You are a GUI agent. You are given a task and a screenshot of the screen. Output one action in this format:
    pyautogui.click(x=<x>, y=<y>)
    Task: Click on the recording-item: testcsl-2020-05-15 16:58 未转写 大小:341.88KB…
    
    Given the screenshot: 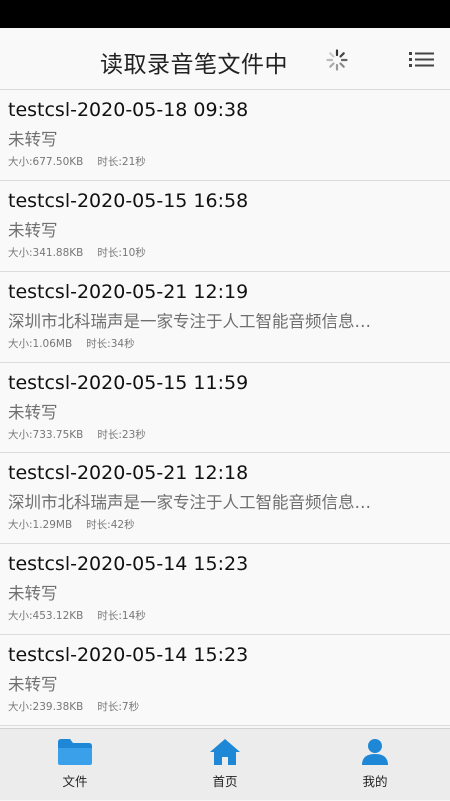 What is the action you would take?
    pyautogui.click(x=225, y=226)
    